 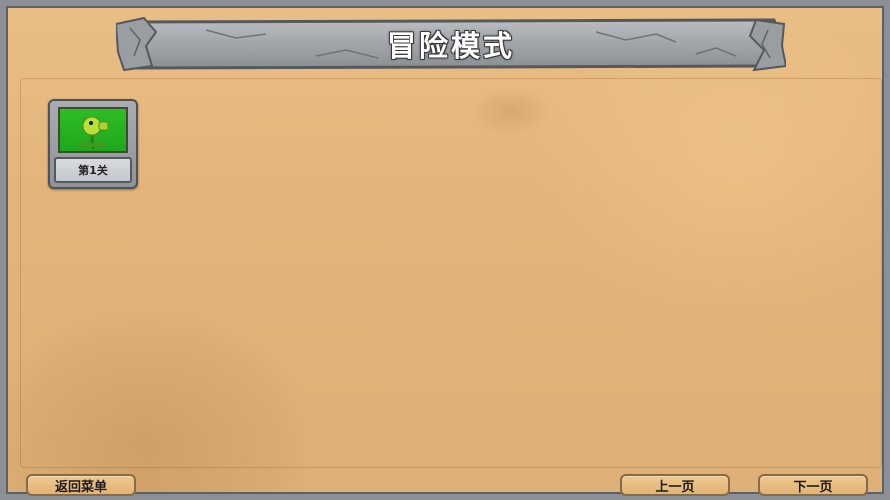 I want to click on previous-page-button: 上一页, so click(x=675, y=485).